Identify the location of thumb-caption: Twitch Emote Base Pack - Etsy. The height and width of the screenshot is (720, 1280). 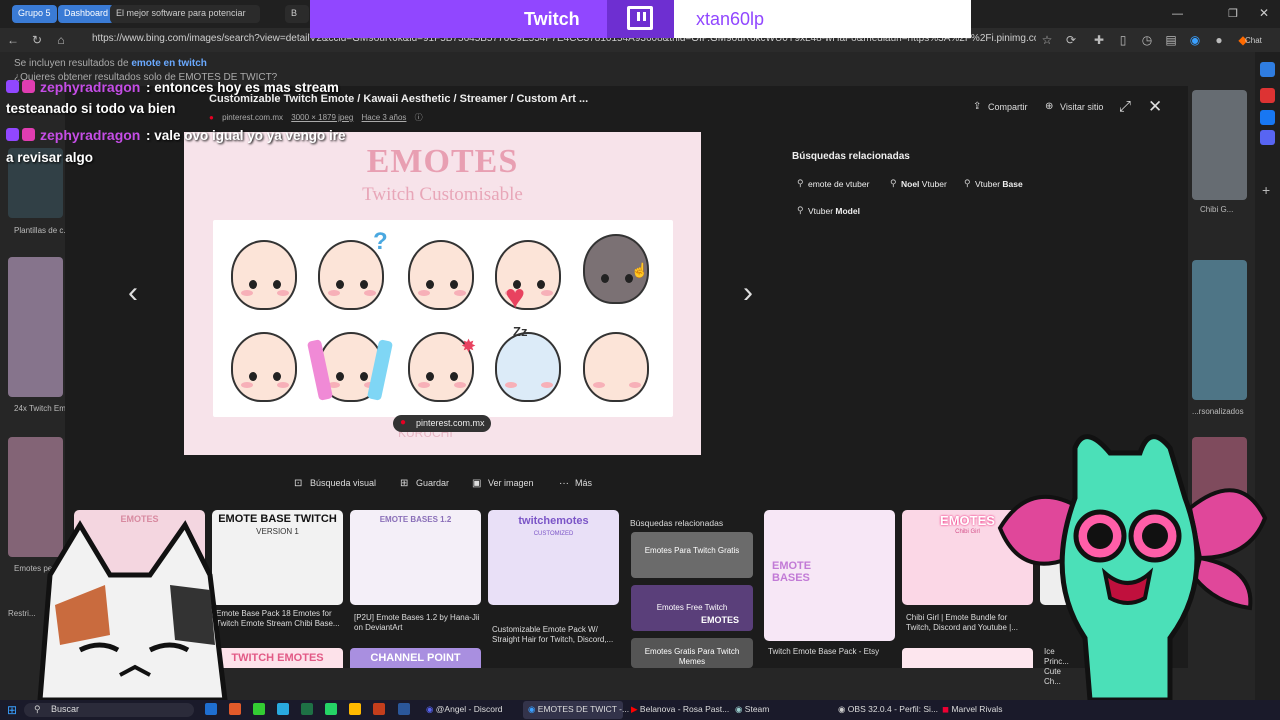
(833, 652).